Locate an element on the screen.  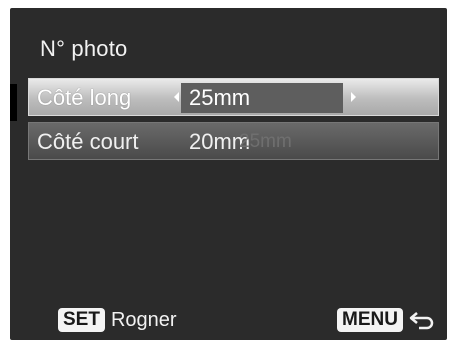
setting-label-long-side: Côté long is located at coordinates (84, 97).